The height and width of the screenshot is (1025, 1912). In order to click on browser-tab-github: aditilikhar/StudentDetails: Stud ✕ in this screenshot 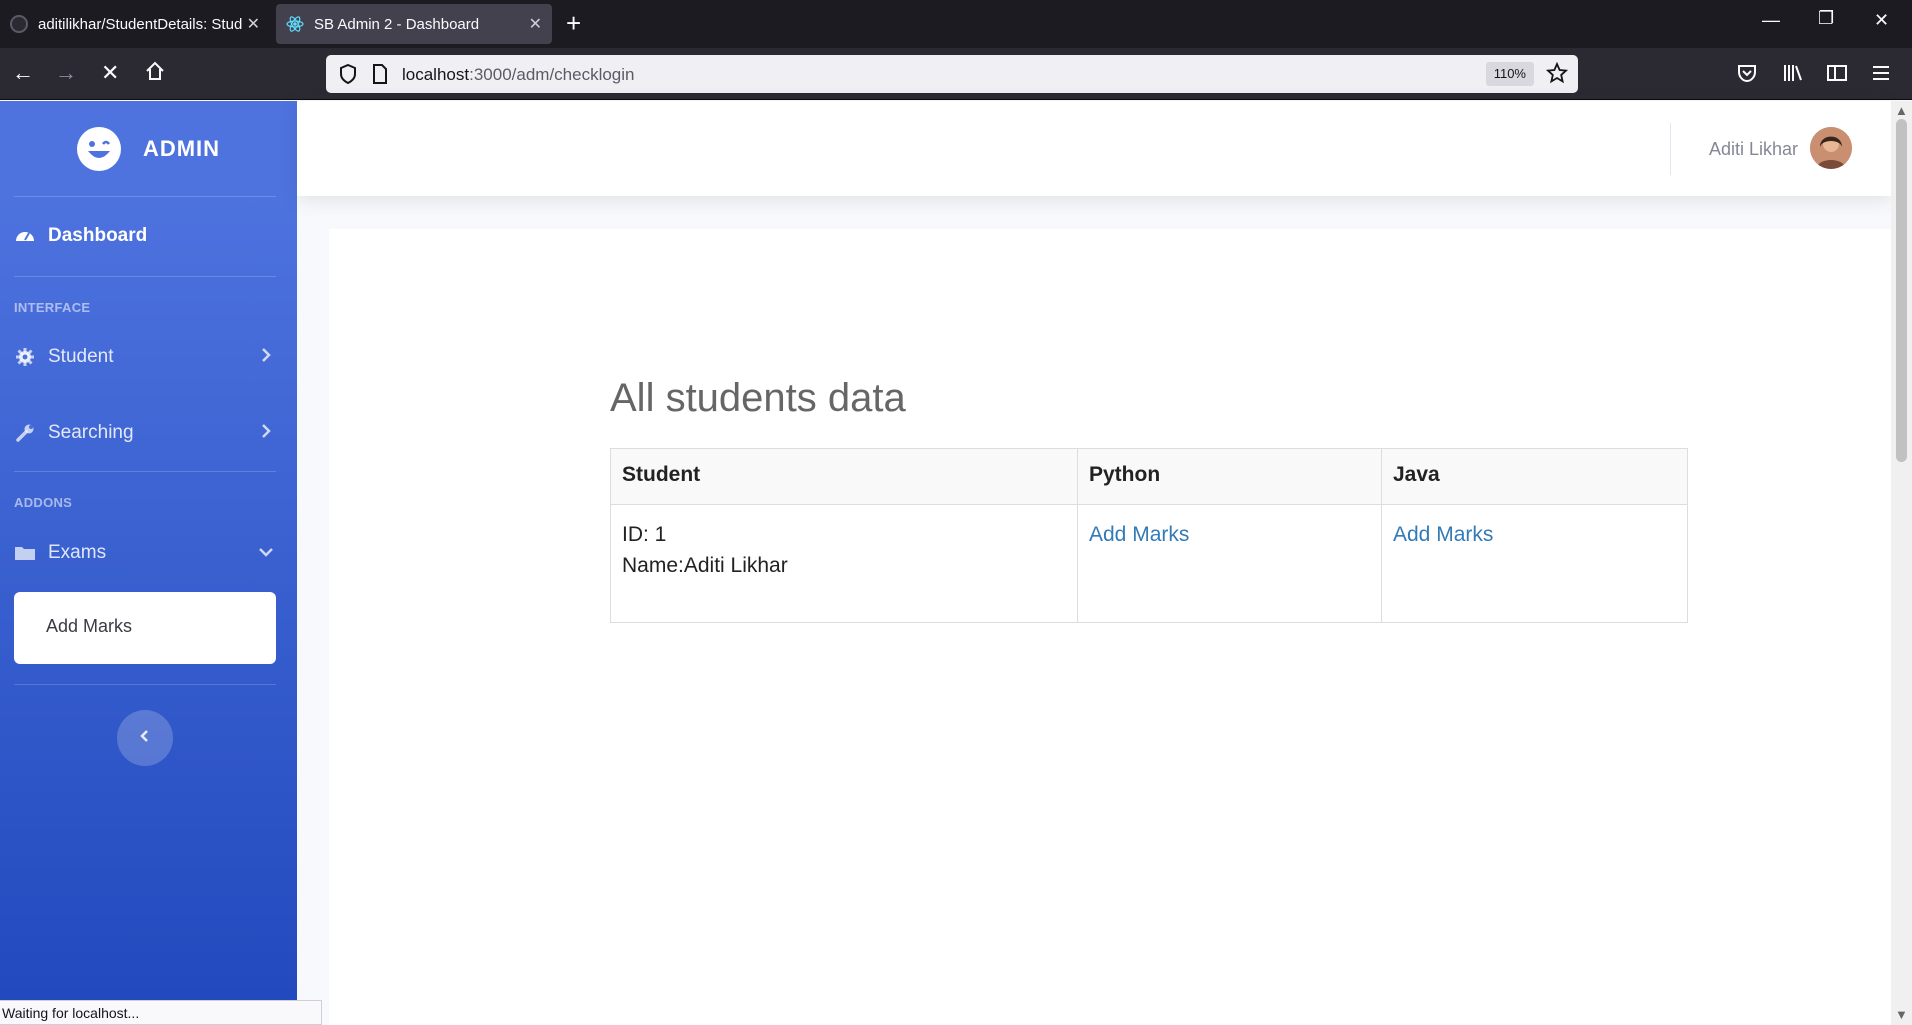, I will do `click(135, 24)`.